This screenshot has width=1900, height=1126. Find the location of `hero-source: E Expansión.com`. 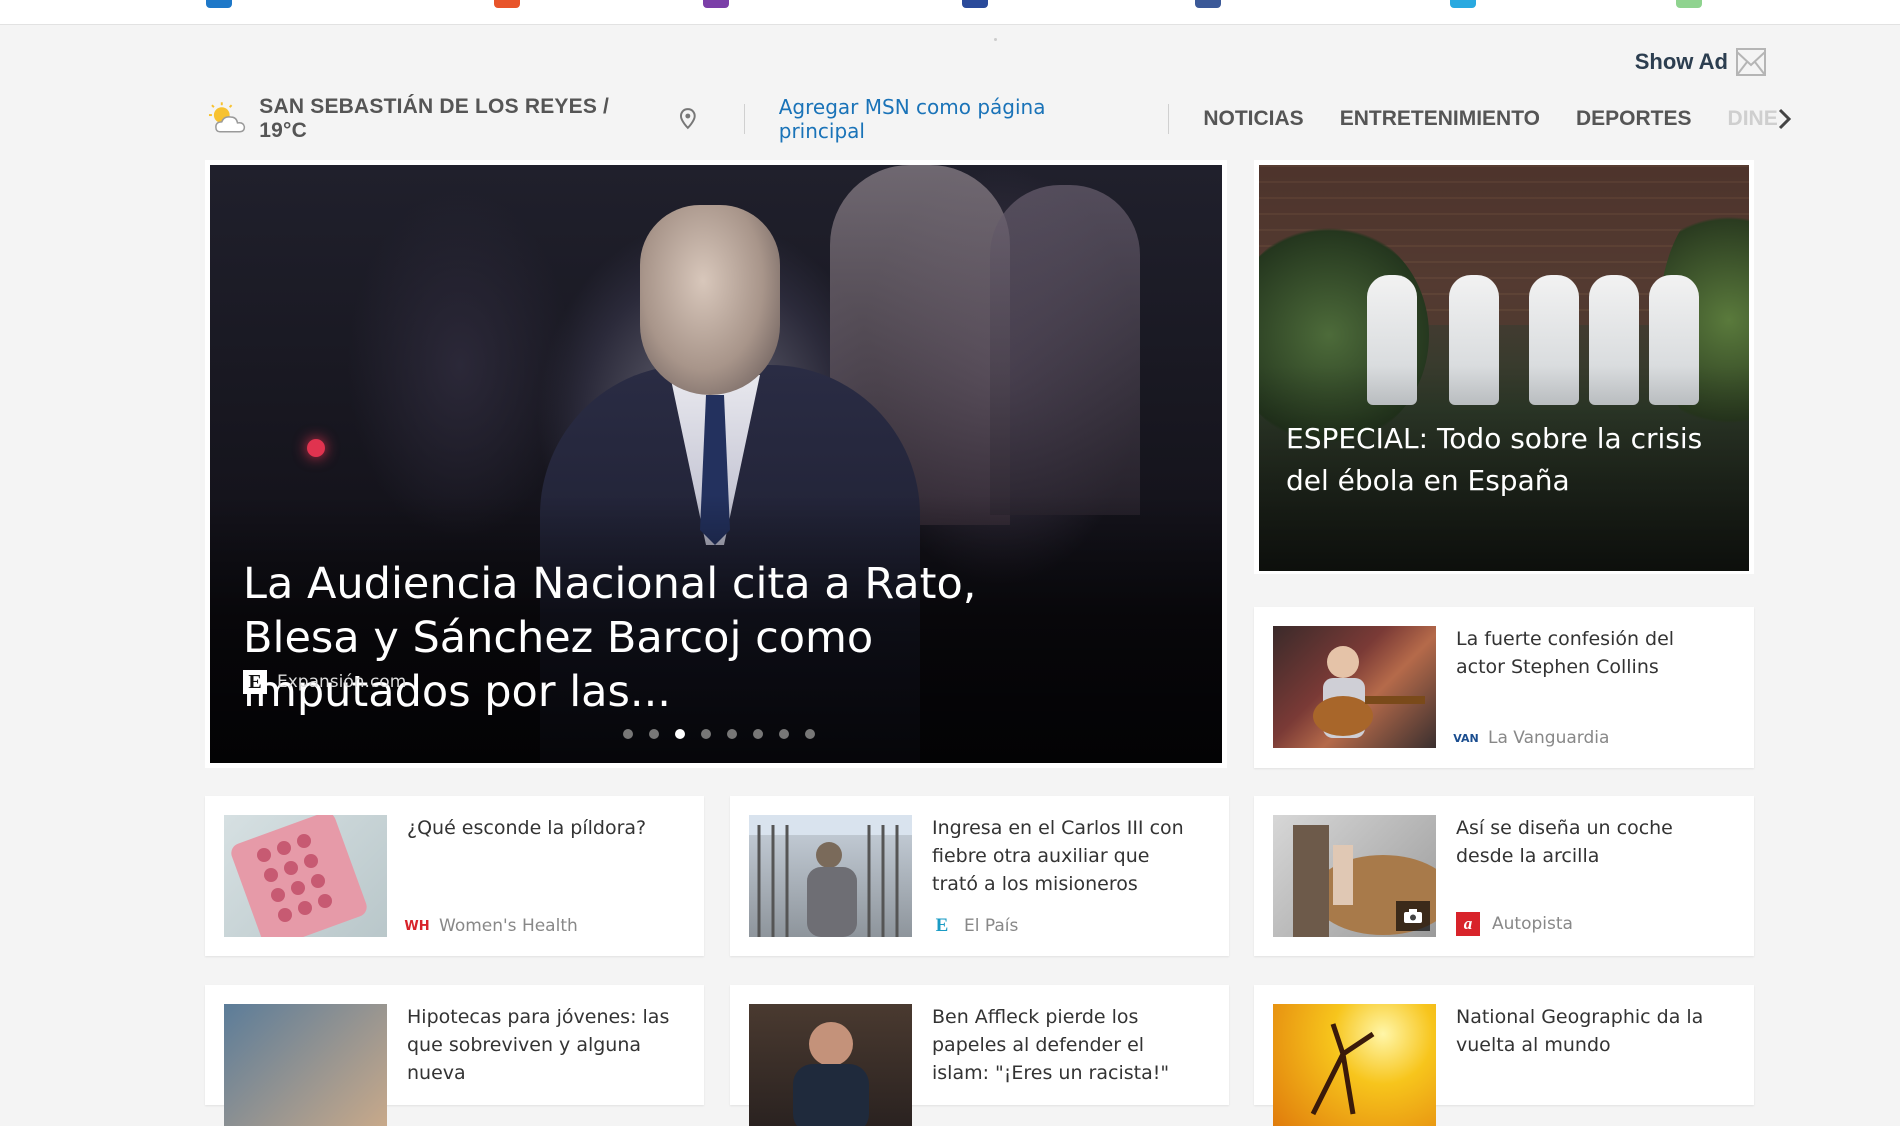

hero-source: E Expansión.com is located at coordinates (324, 682).